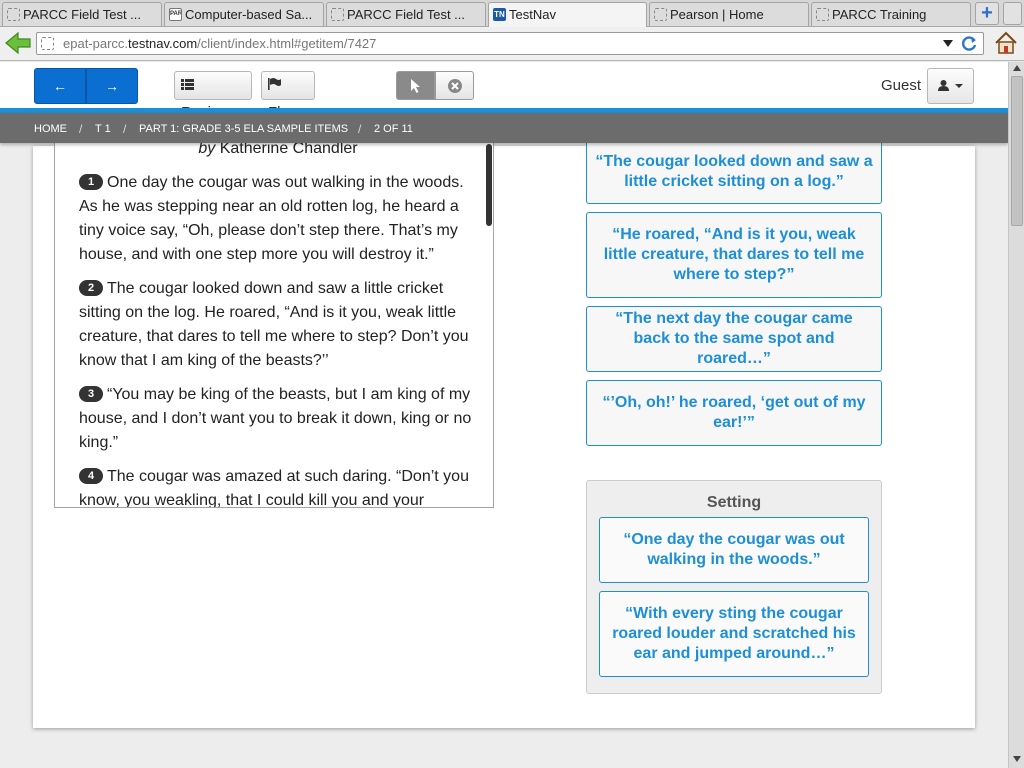 The image size is (1024, 768). What do you see at coordinates (213, 96) in the screenshot?
I see `review-button: Review` at bounding box center [213, 96].